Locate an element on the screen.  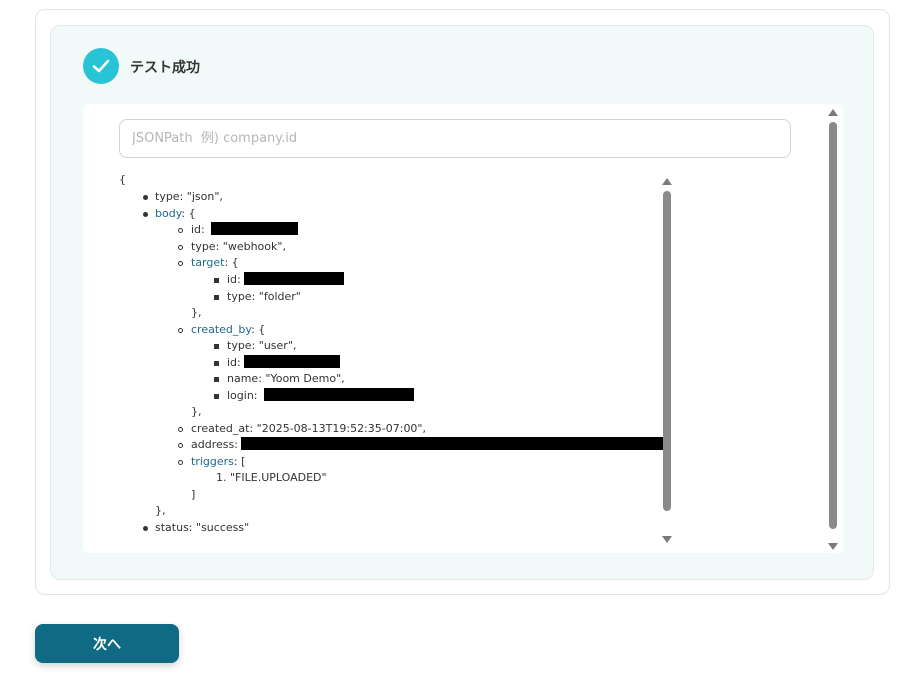
json-key-triggers: triggers is located at coordinates (212, 461).